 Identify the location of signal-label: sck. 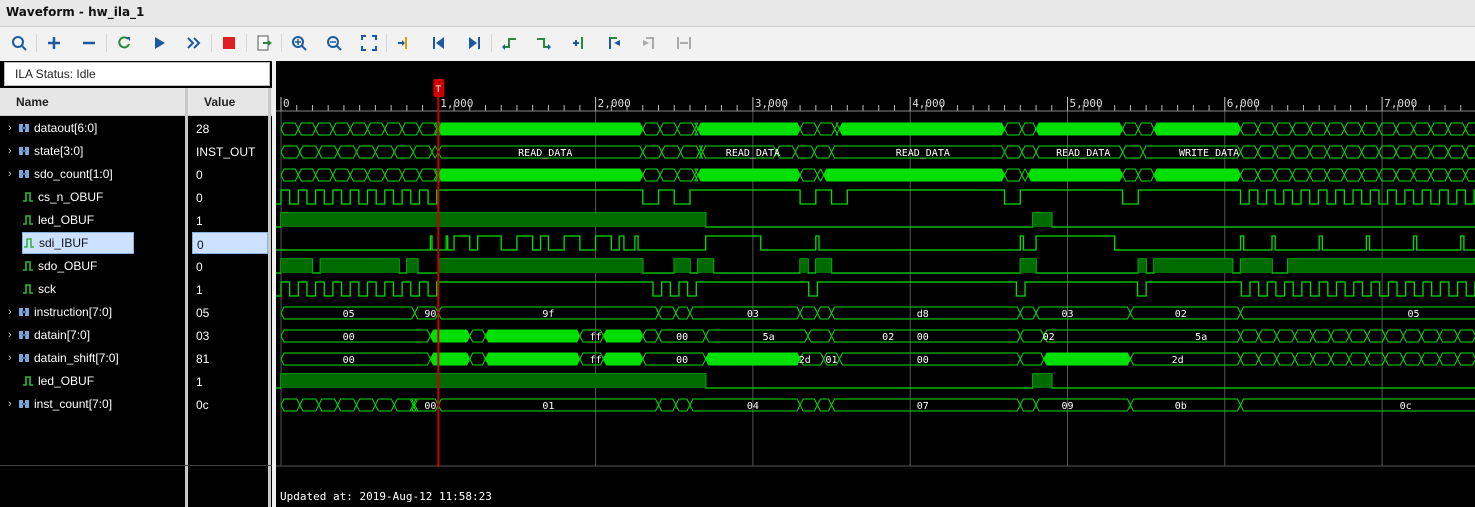
(47, 289).